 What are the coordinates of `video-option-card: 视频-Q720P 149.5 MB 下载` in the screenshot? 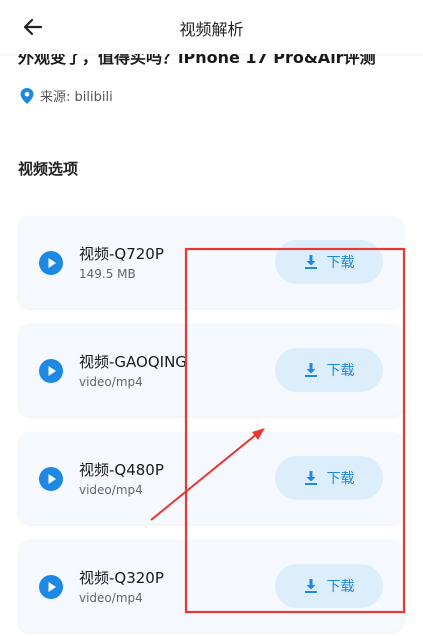 It's located at (211, 262).